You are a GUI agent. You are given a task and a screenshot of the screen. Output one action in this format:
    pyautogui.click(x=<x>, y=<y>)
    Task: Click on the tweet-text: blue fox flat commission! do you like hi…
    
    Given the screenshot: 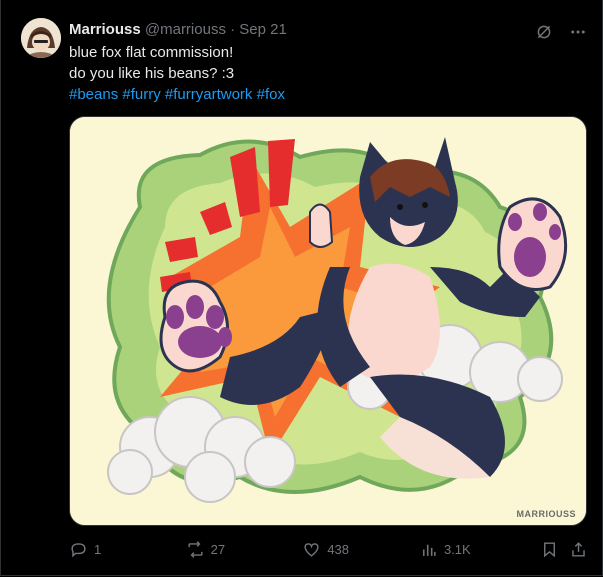 What is the action you would take?
    pyautogui.click(x=324, y=73)
    